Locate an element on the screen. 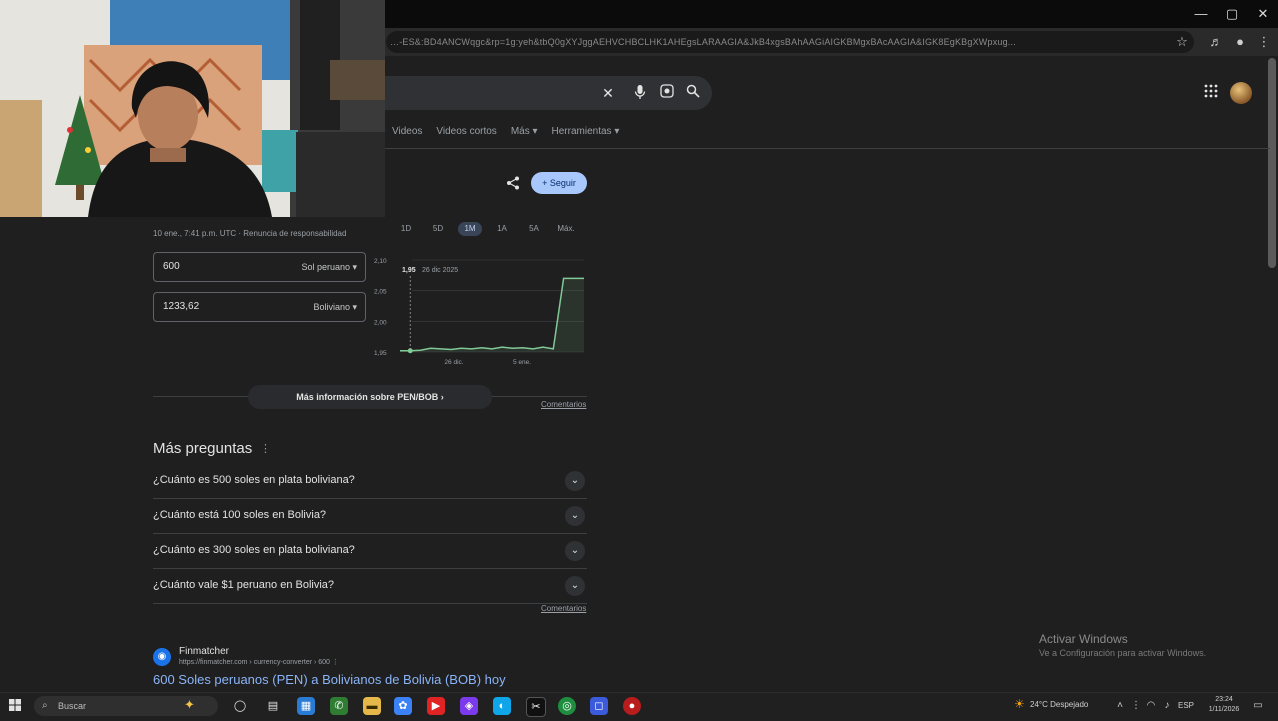  search-input is located at coordinates (521, 93).